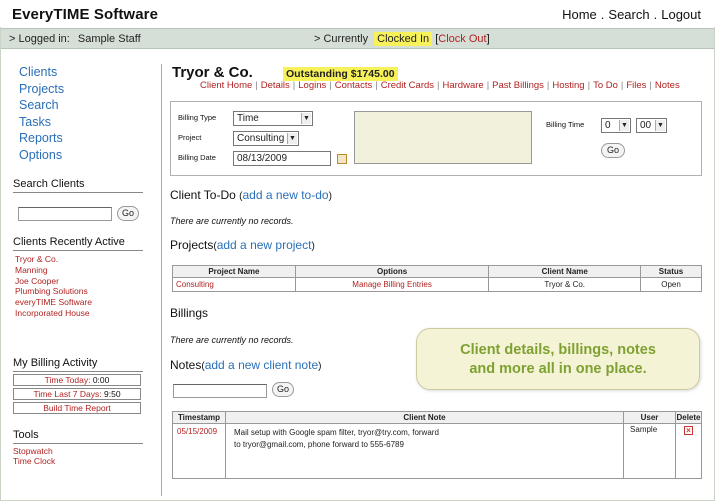  What do you see at coordinates (67, 394) in the screenshot?
I see `time-last-7-label: Time Last 7 Days:` at bounding box center [67, 394].